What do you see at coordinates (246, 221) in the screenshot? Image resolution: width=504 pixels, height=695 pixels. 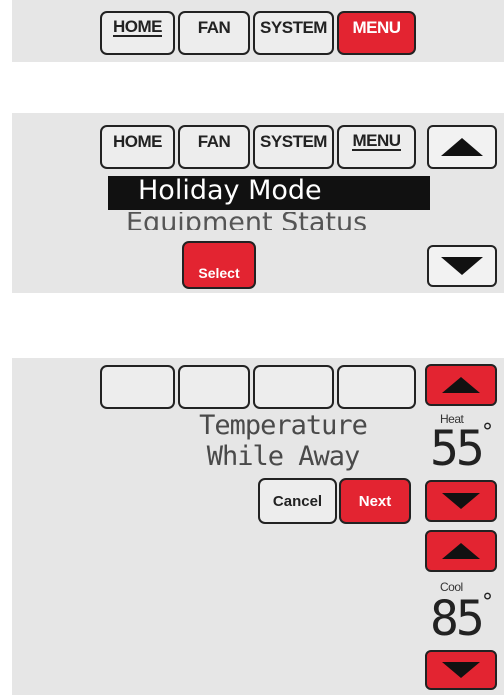 I see `menu-item-next: Equipment Status` at bounding box center [246, 221].